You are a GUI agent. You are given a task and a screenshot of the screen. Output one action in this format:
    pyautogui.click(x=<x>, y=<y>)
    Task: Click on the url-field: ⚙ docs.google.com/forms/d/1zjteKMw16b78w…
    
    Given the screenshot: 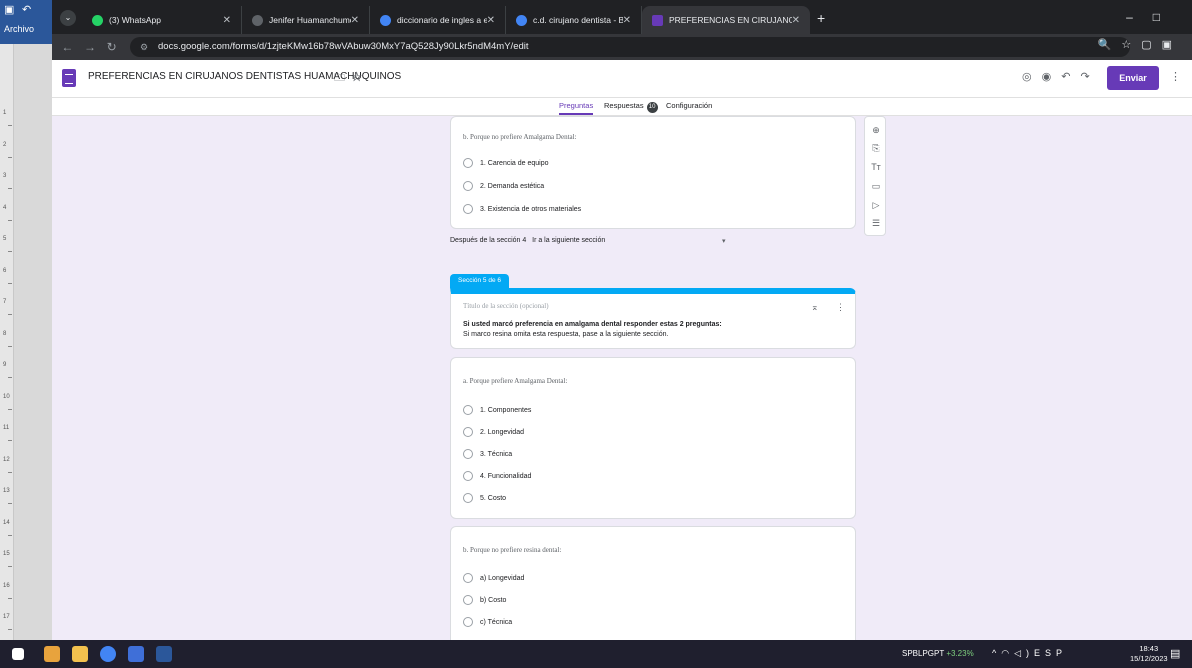 What is the action you would take?
    pyautogui.click(x=630, y=47)
    